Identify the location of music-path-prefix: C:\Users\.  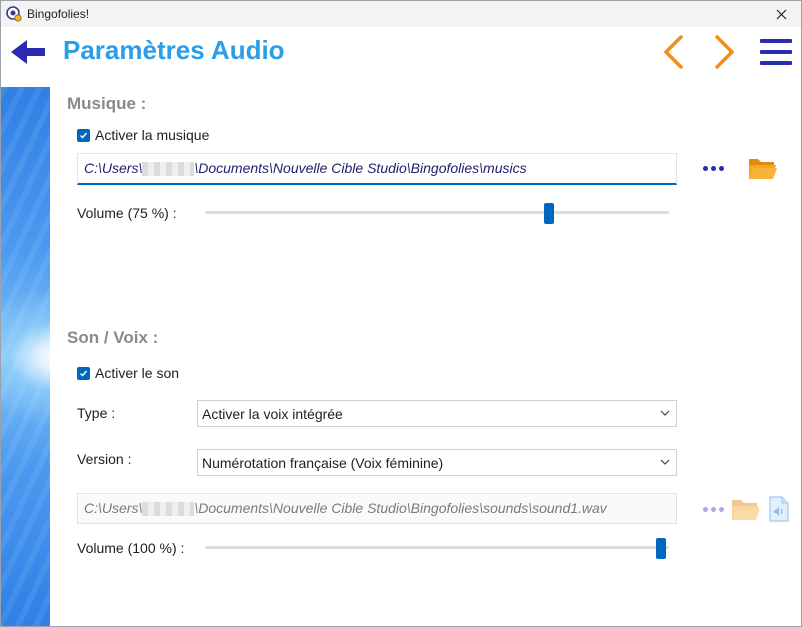
(113, 168).